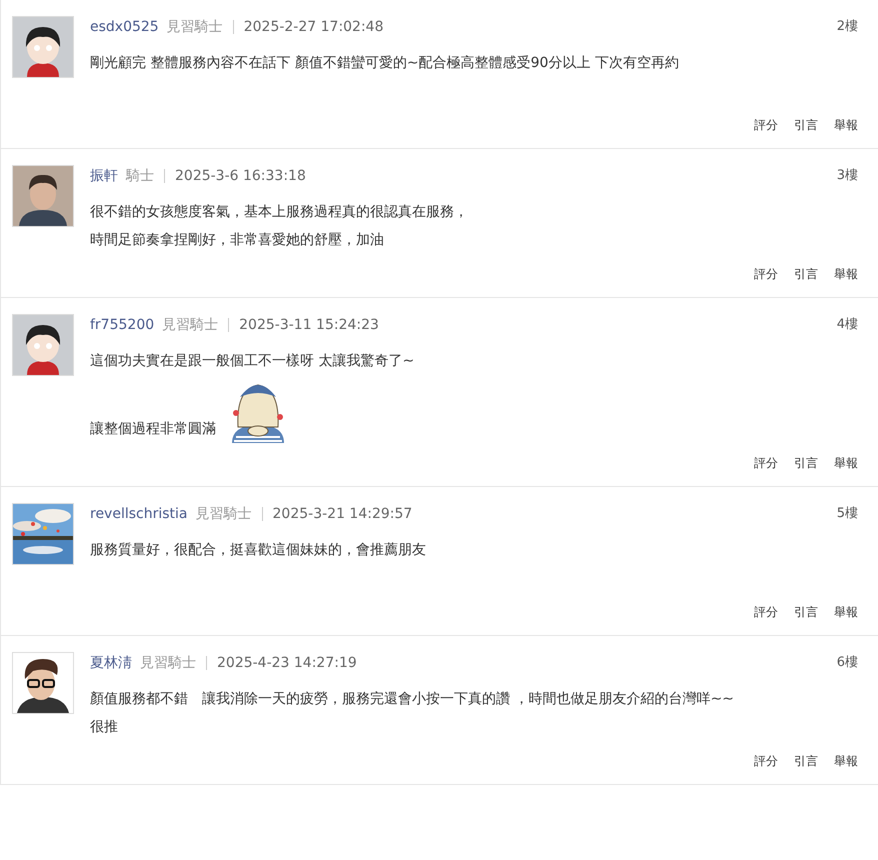 The height and width of the screenshot is (860, 878). Describe the element at coordinates (104, 727) in the screenshot. I see `post-text: 很推` at that location.